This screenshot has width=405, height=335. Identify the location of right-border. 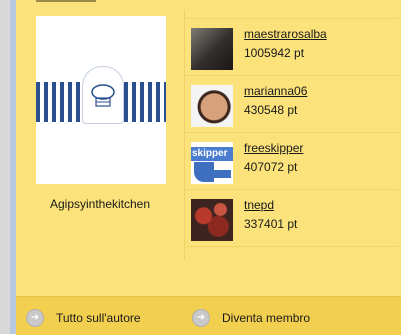
(403, 167).